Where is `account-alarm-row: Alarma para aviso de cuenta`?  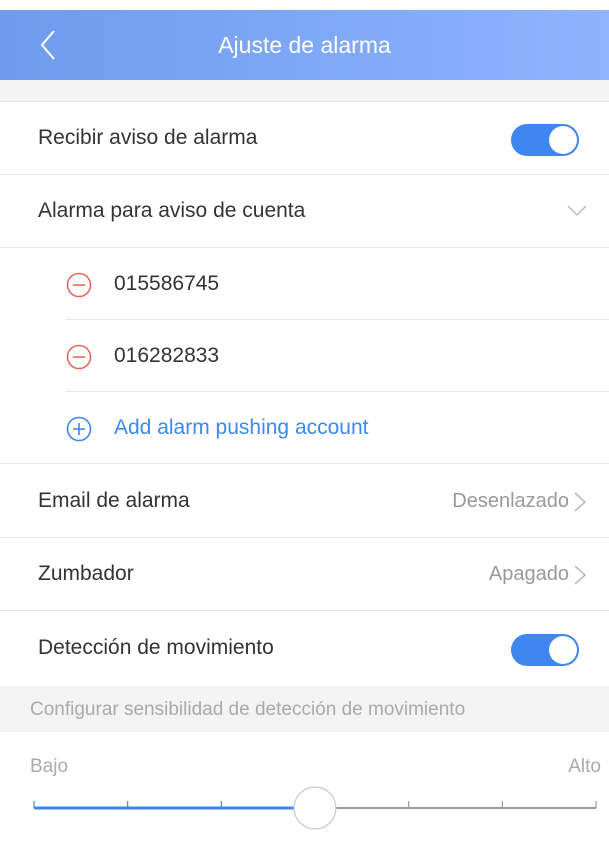 account-alarm-row: Alarma para aviso de cuenta is located at coordinates (304, 211).